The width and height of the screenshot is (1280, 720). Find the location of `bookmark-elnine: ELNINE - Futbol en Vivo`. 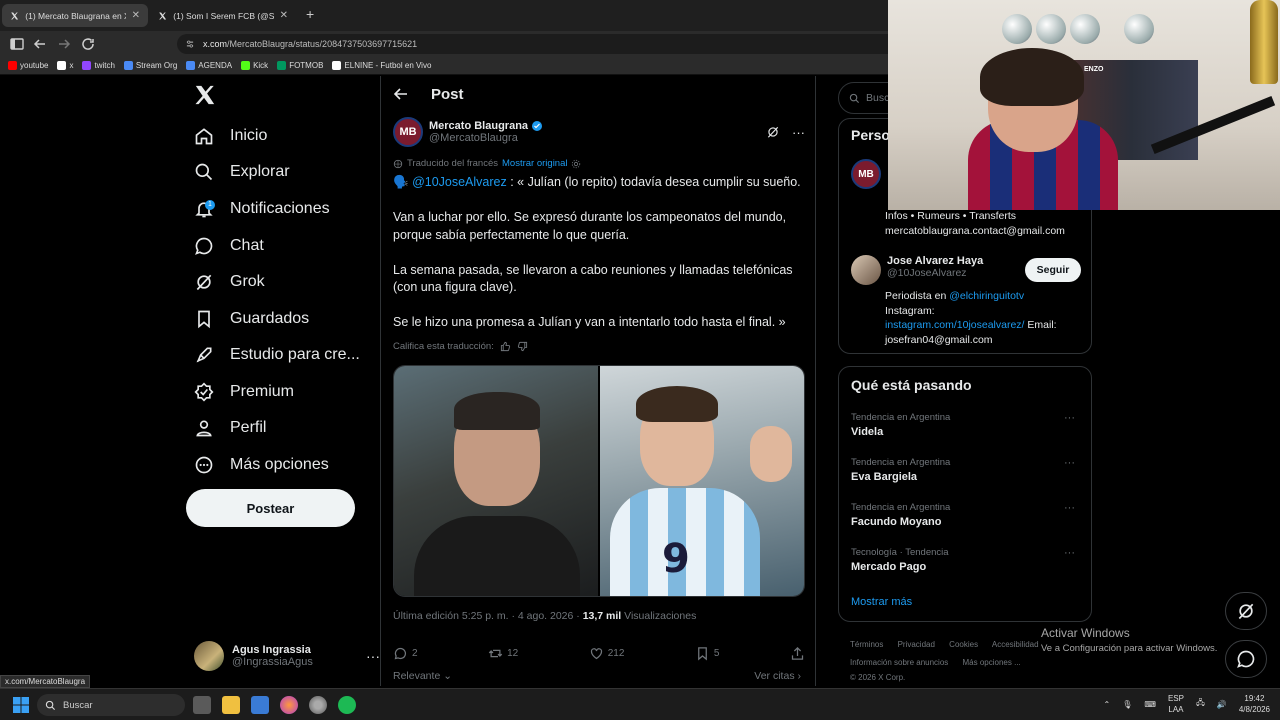

bookmark-elnine: ELNINE - Futbol en Vivo is located at coordinates (381, 65).